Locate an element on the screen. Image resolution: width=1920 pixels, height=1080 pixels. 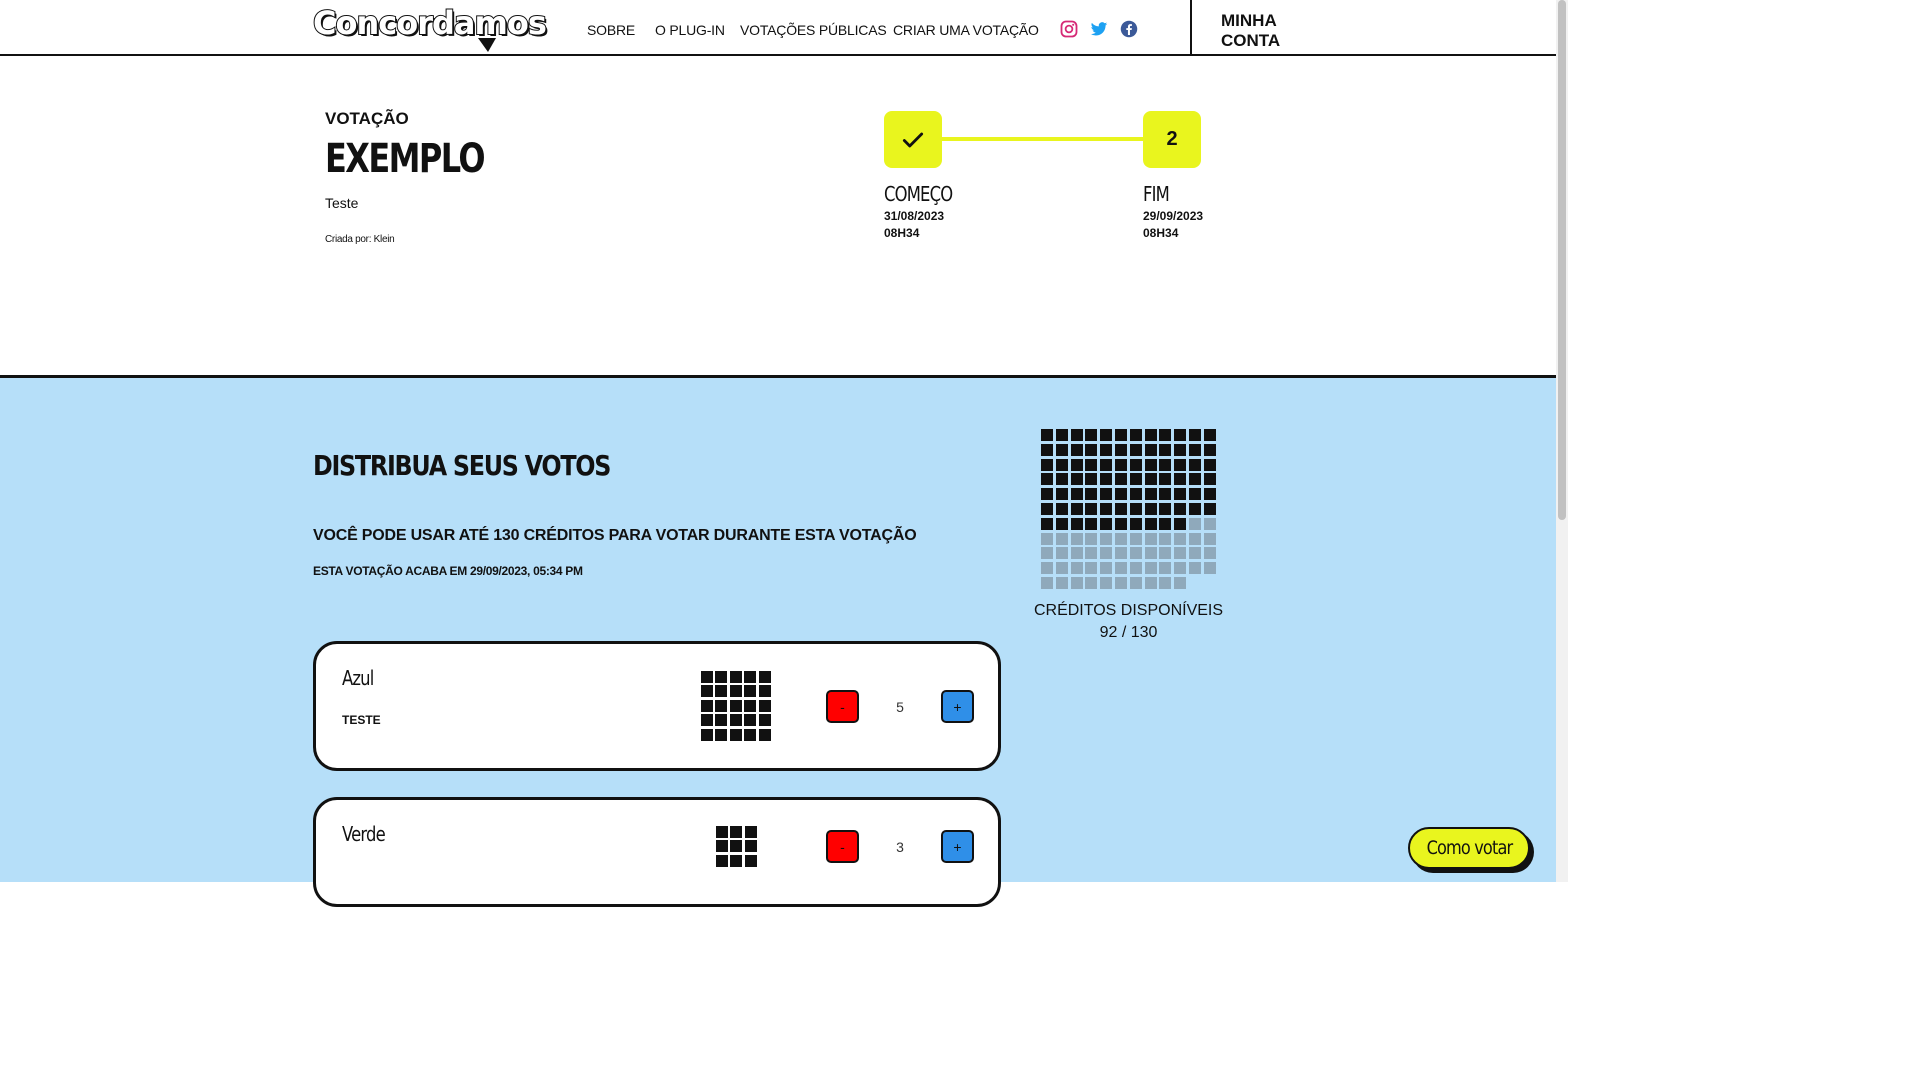
voting-title: EXEMPLO is located at coordinates (405, 159).